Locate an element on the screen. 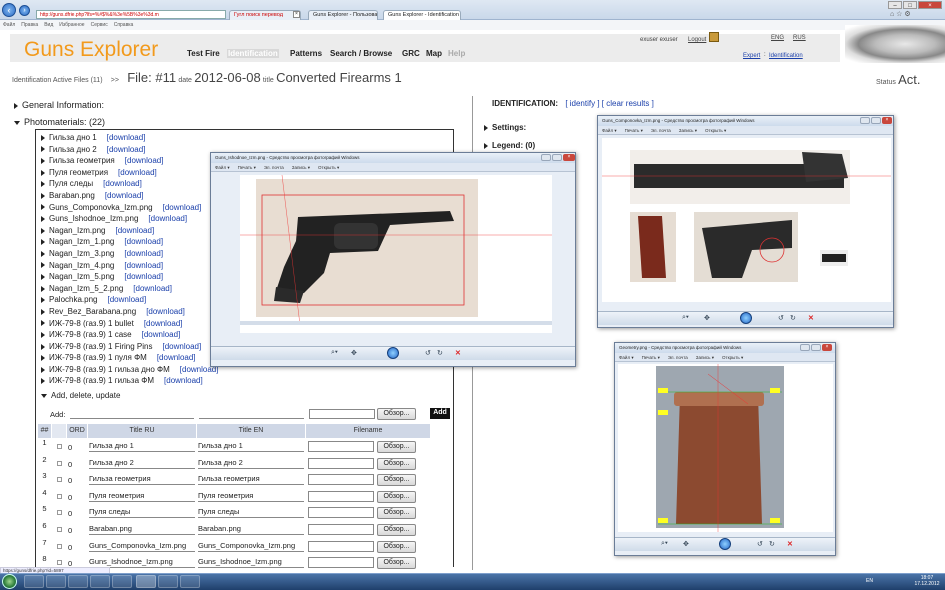  close-tab-icon: × is located at coordinates (296, 14).